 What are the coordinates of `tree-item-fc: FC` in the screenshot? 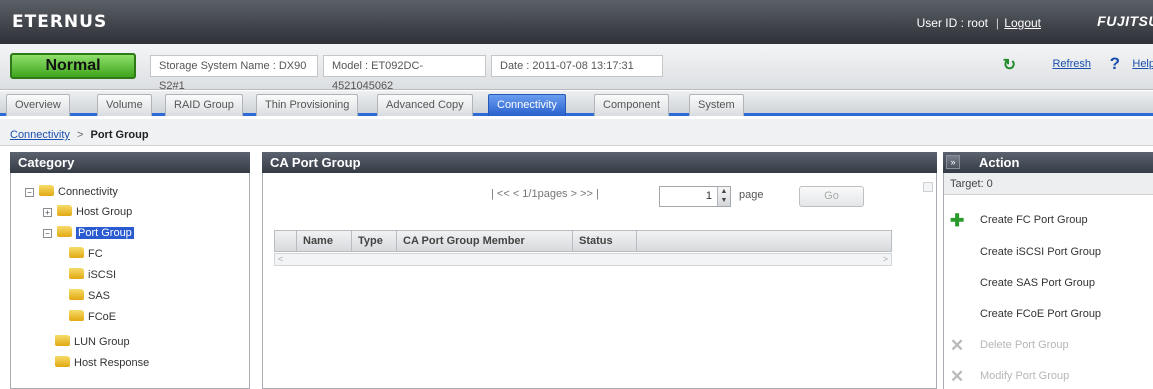 It's located at (86, 254).